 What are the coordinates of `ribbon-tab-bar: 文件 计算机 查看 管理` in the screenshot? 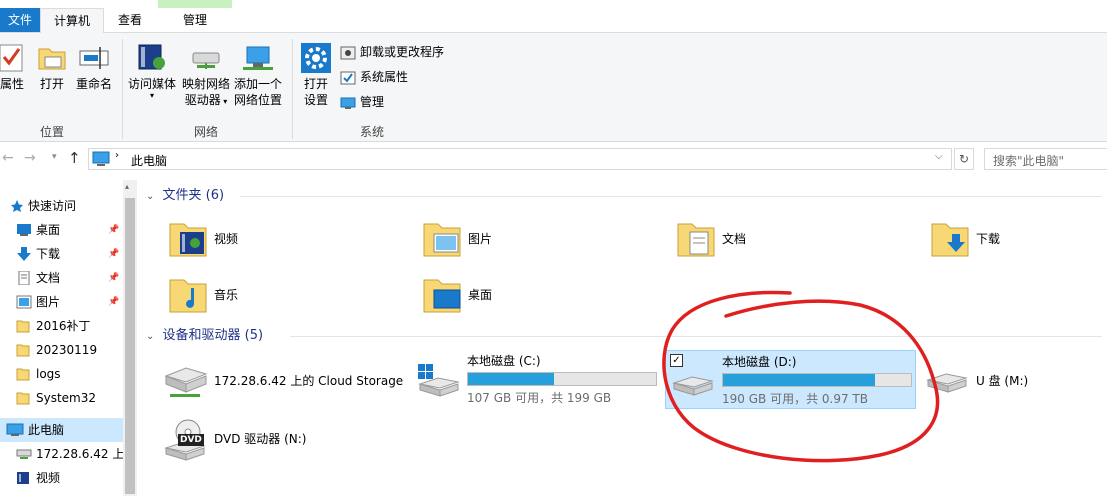 It's located at (553, 21).